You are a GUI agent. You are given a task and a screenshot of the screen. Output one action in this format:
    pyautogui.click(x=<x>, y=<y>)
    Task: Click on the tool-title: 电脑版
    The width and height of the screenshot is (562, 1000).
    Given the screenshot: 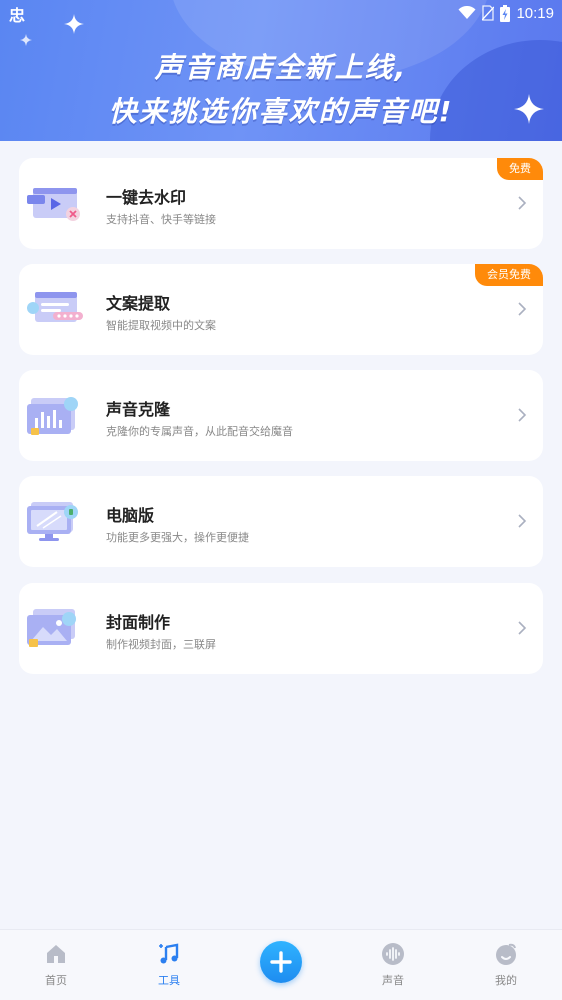 What is the action you would take?
    pyautogui.click(x=130, y=515)
    